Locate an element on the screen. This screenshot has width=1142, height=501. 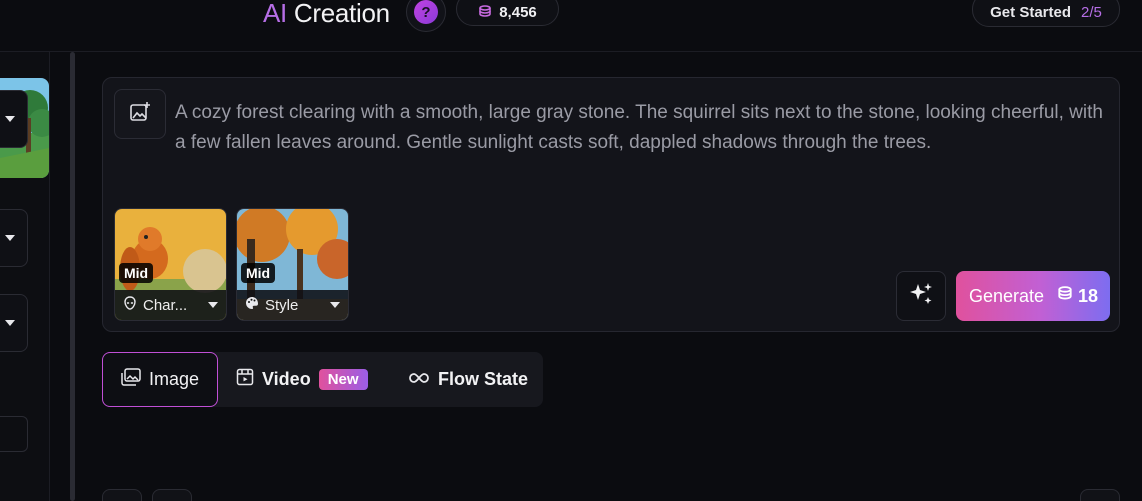
top-header: AI Creation ? 8,456 Get Started 2/5 is located at coordinates (571, 26).